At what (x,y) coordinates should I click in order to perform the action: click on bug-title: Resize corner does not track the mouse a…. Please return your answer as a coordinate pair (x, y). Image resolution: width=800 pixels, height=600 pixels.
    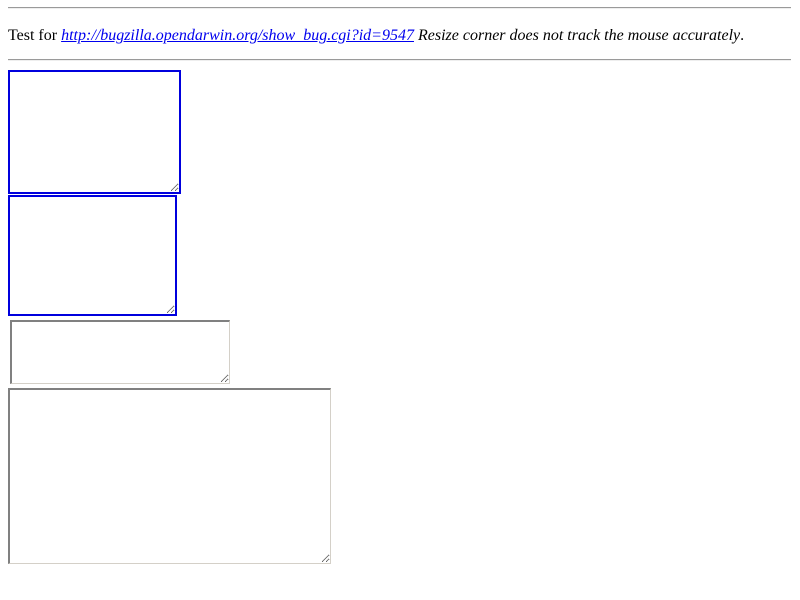
    Looking at the image, I should click on (577, 35).